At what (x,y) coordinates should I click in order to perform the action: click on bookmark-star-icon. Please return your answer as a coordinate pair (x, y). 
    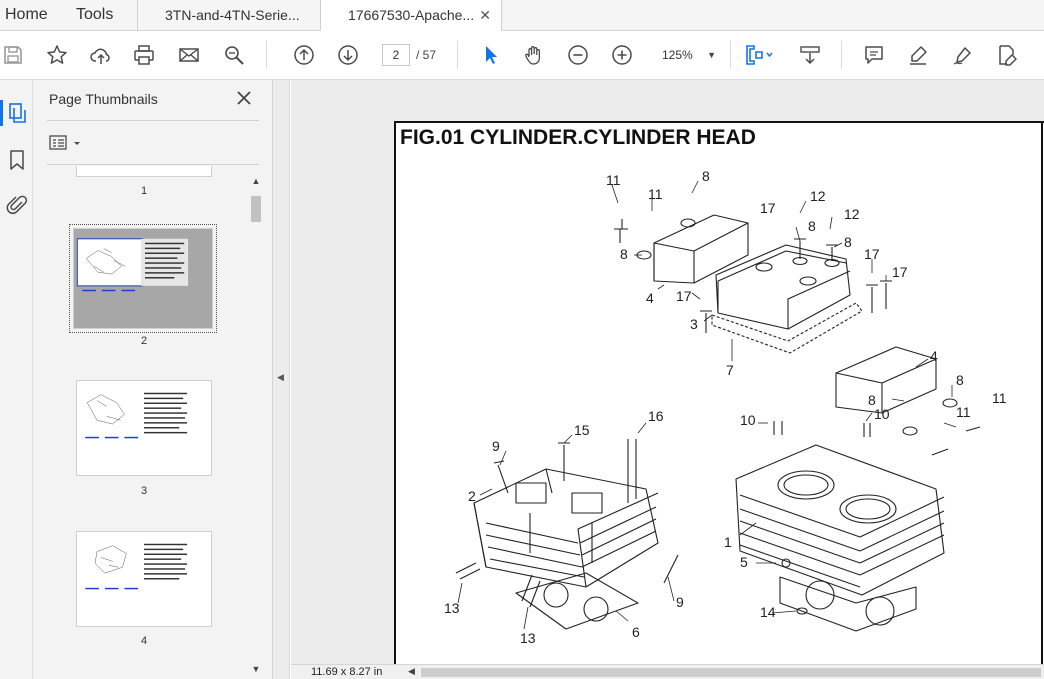
    Looking at the image, I should click on (57, 55).